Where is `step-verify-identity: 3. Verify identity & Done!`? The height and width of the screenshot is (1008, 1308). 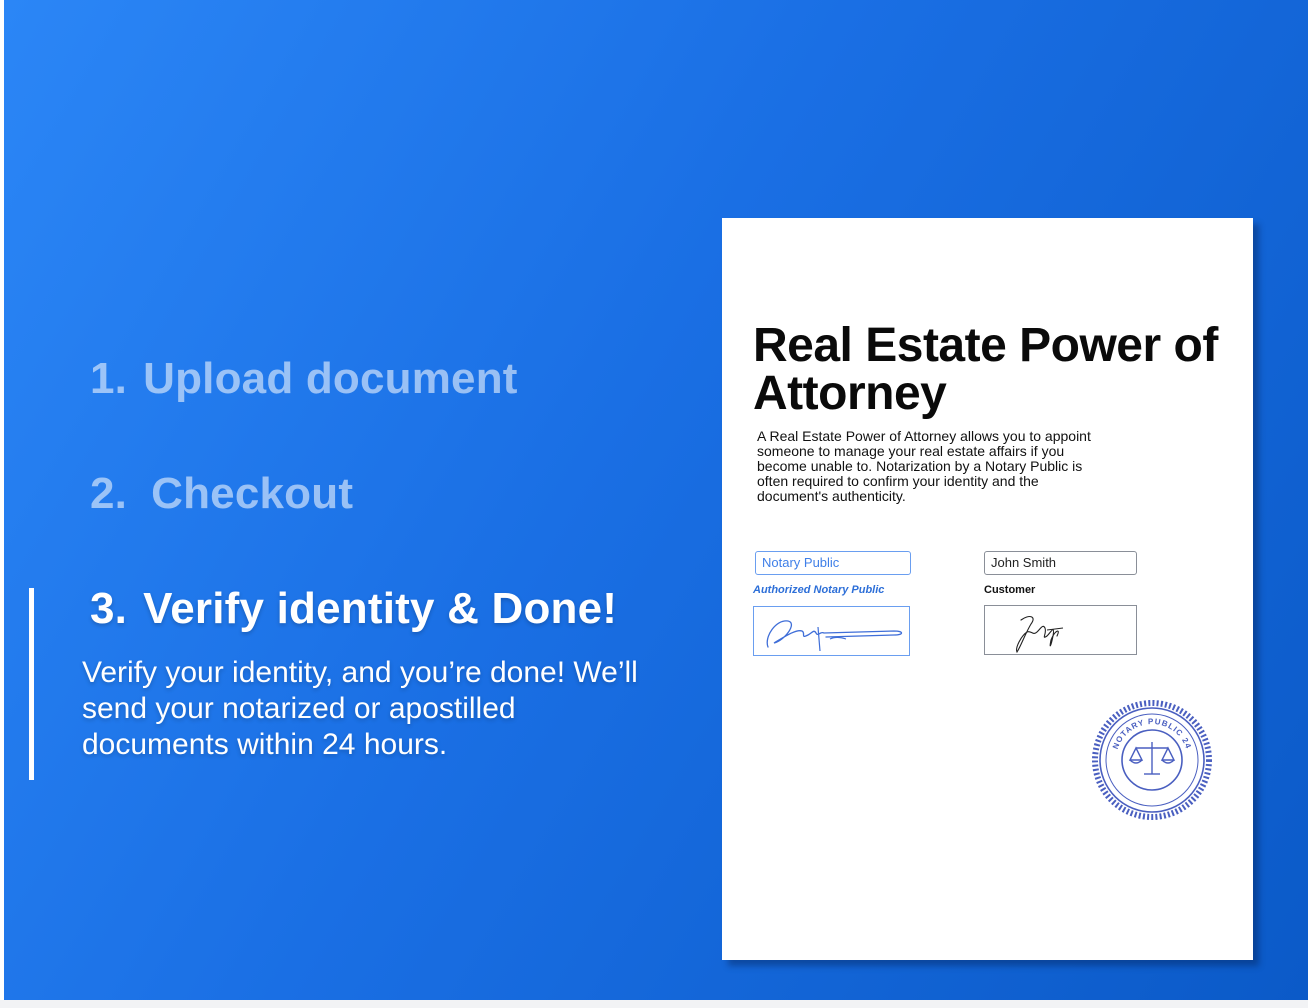 step-verify-identity: 3. Verify identity & Done! is located at coordinates (353, 609).